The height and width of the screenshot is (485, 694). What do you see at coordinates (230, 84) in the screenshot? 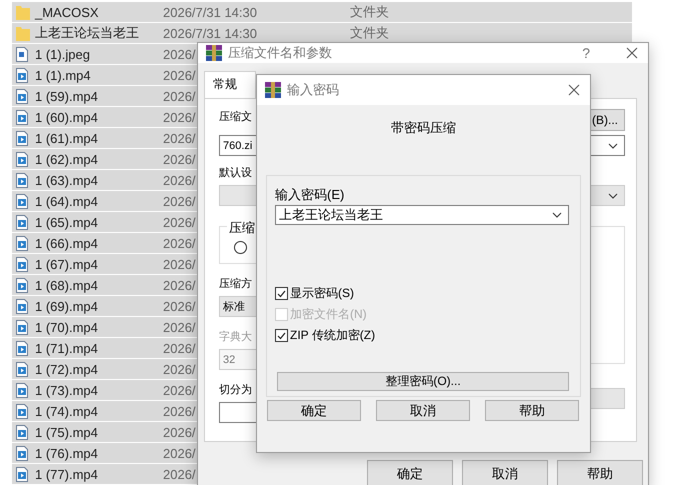
I see `tab: 常规` at bounding box center [230, 84].